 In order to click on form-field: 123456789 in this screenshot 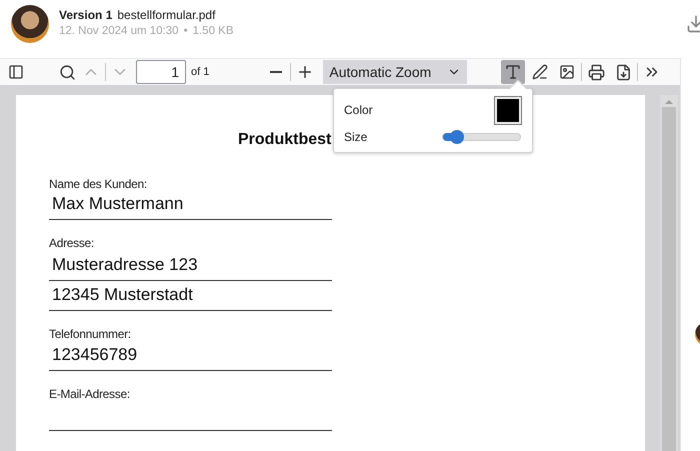, I will do `click(190, 356)`.